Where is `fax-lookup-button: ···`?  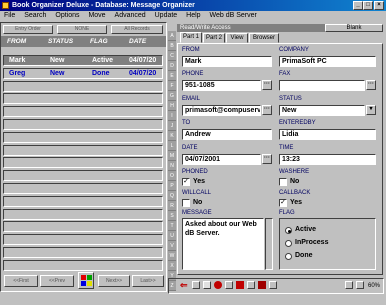 fax-lookup-button: ··· is located at coordinates (371, 85).